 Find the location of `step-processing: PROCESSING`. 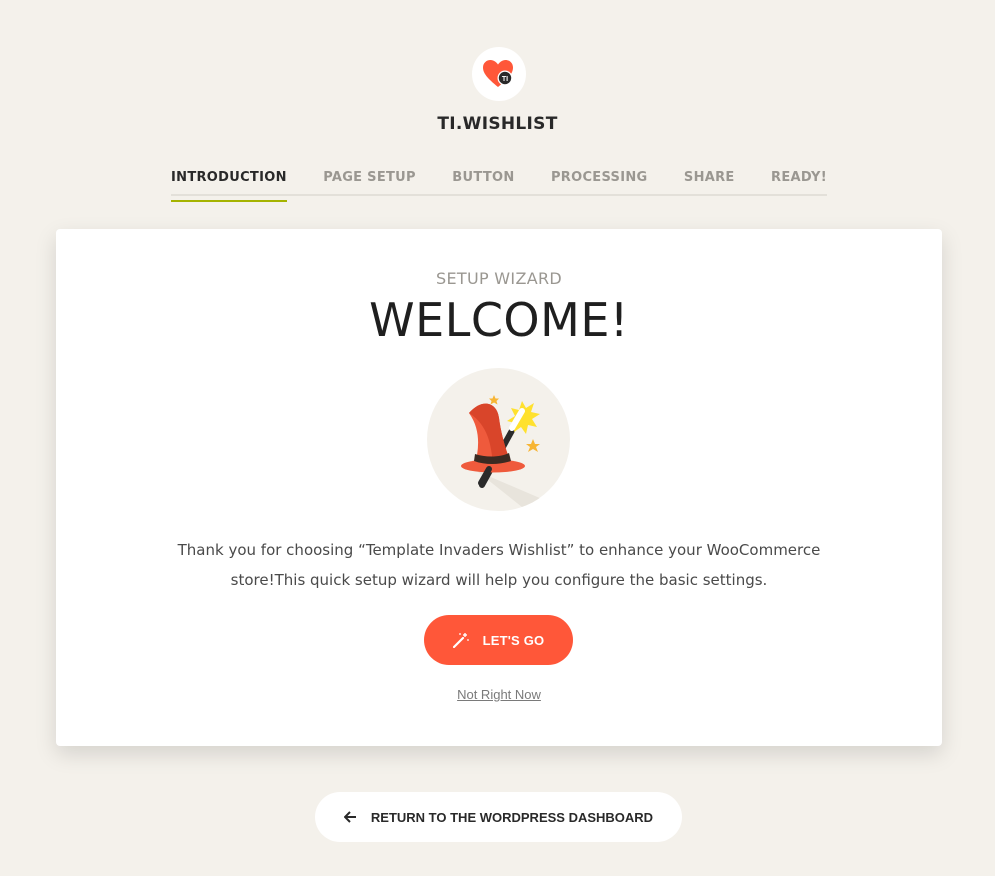

step-processing: PROCESSING is located at coordinates (599, 181).